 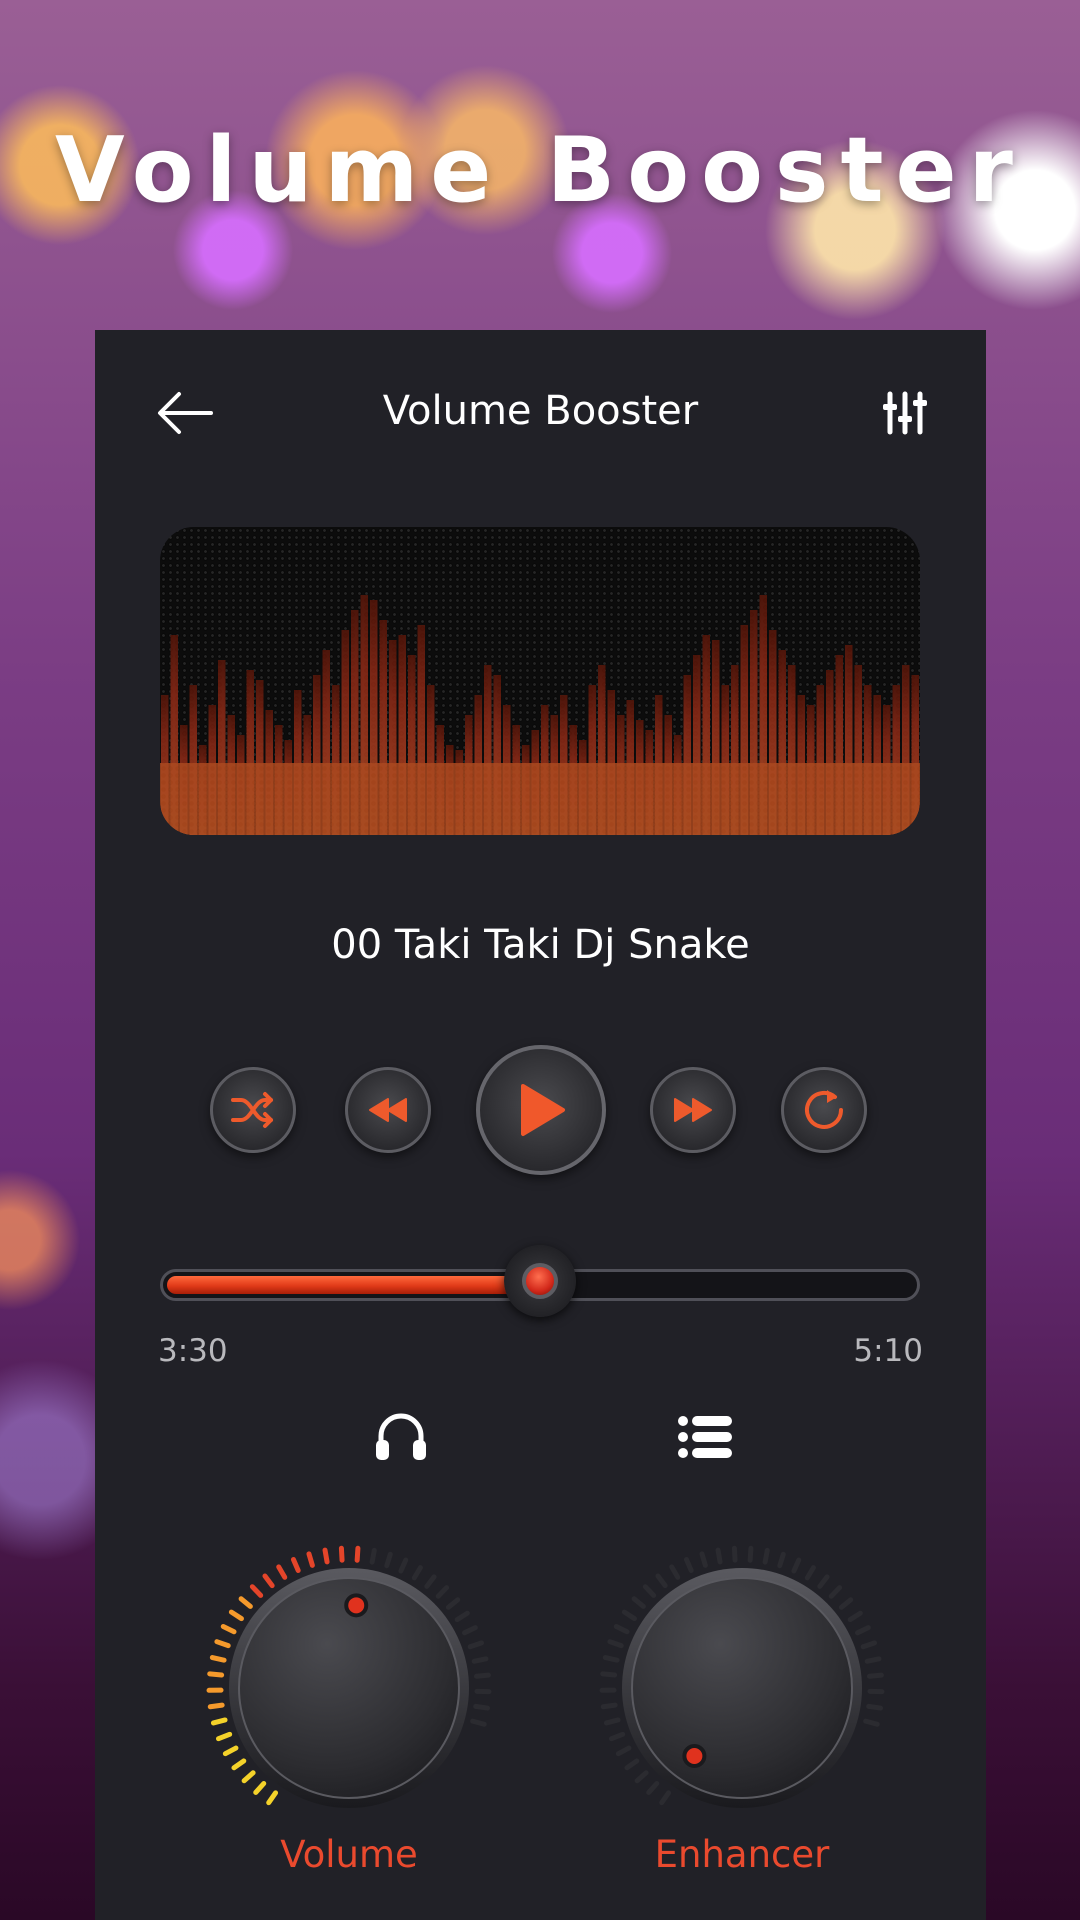 I want to click on time-total: 5:10, so click(x=888, y=1351).